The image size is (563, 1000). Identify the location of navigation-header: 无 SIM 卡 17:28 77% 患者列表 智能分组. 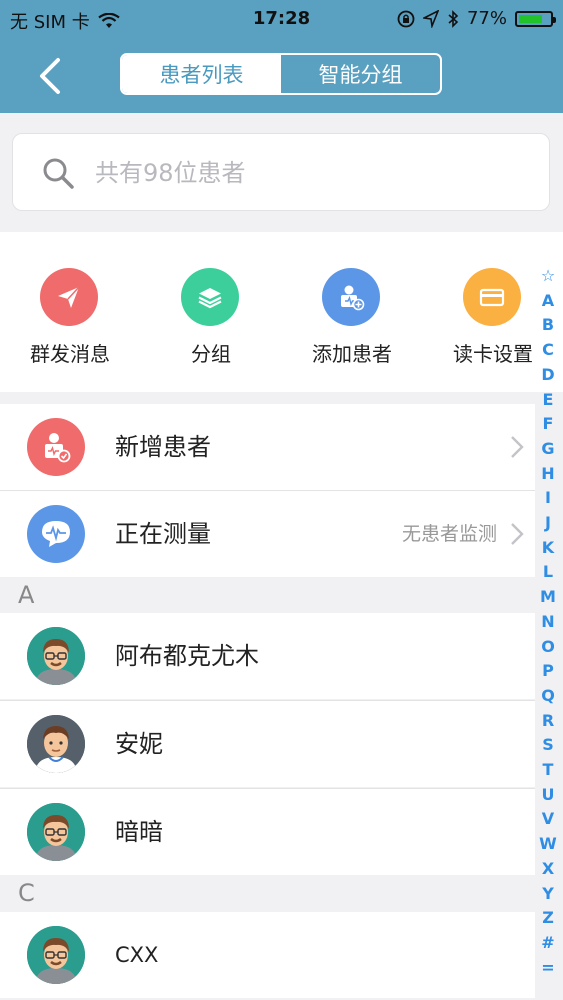
(281, 56).